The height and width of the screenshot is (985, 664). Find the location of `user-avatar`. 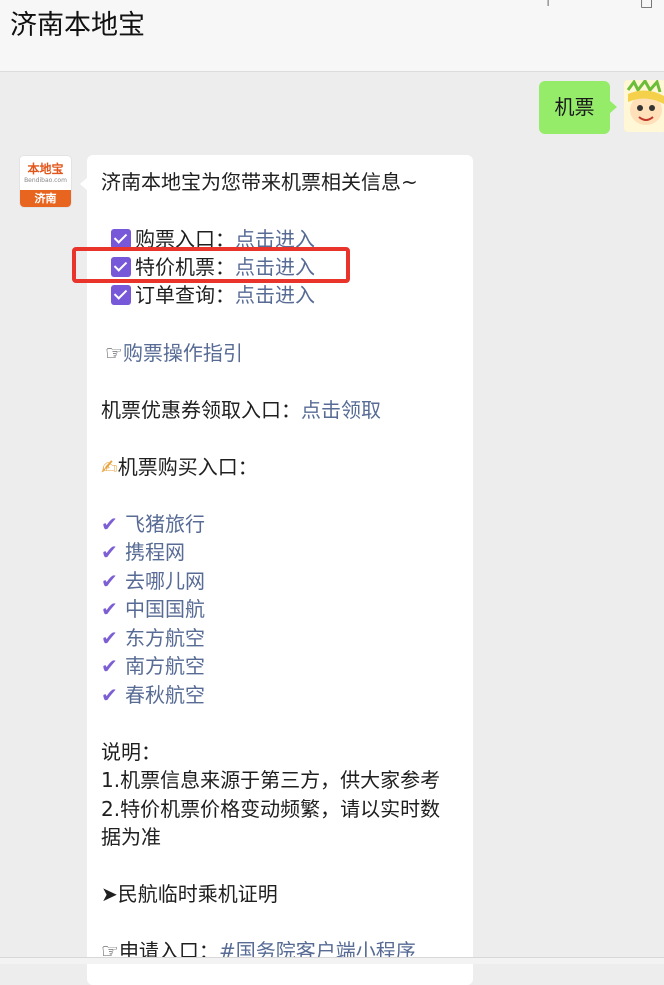

user-avatar is located at coordinates (644, 106).